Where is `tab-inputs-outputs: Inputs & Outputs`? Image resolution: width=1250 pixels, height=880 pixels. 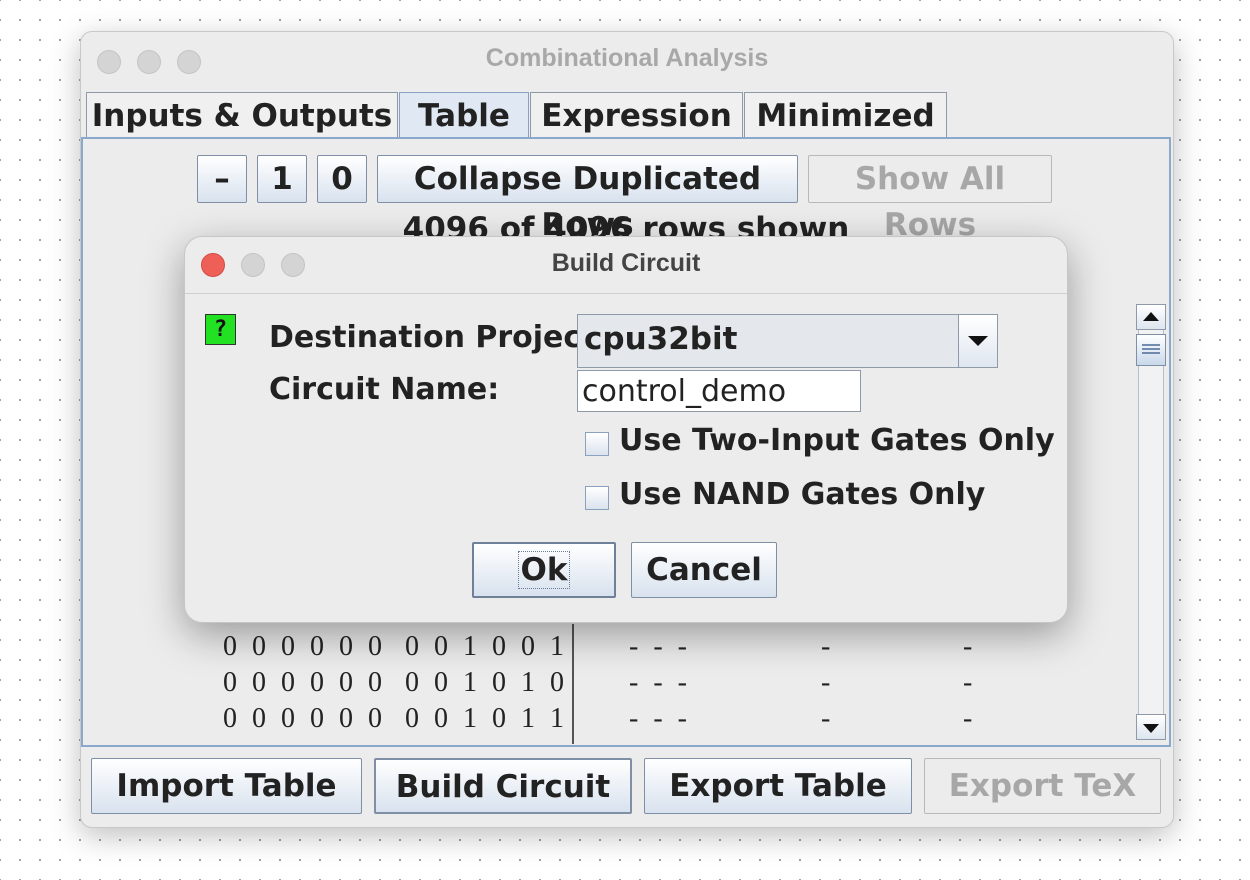
tab-inputs-outputs: Inputs & Outputs is located at coordinates (242, 115).